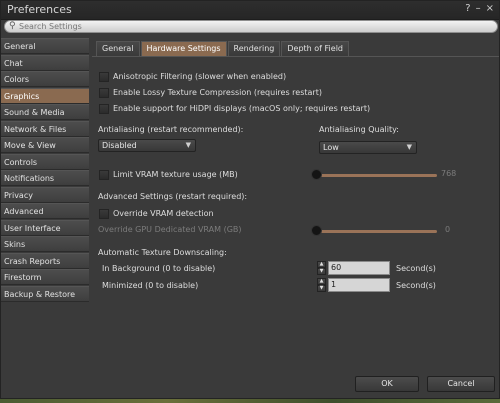  What do you see at coordinates (316, 174) in the screenshot?
I see `limit-vram-slider-knob` at bounding box center [316, 174].